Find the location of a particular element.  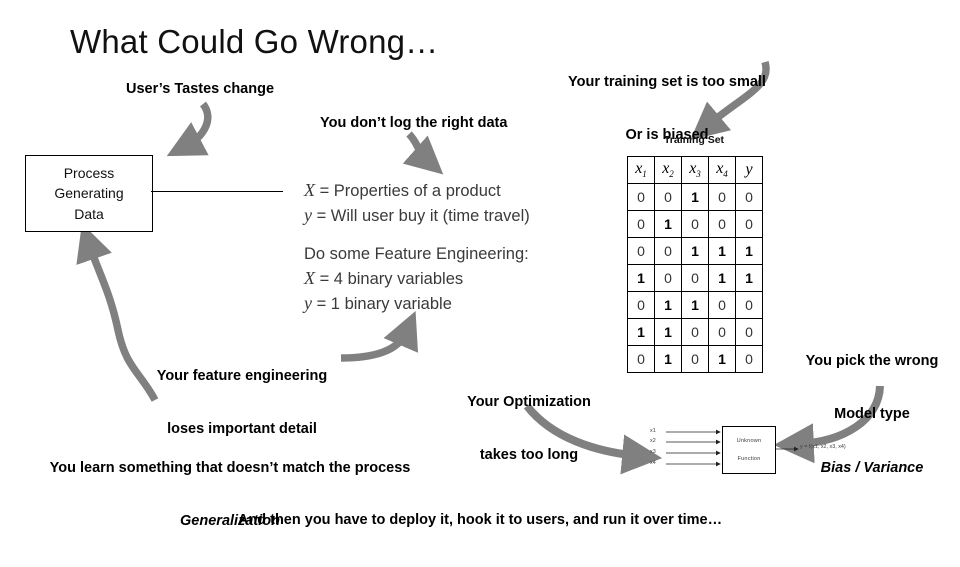

feature-equation-line-1: y = 1 binary variable is located at coordinates (416, 303).